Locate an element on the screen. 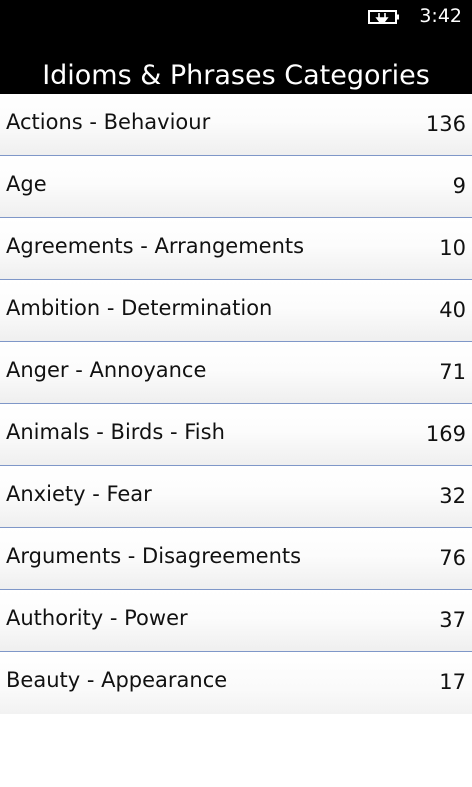  category-count: 32 is located at coordinates (452, 496).